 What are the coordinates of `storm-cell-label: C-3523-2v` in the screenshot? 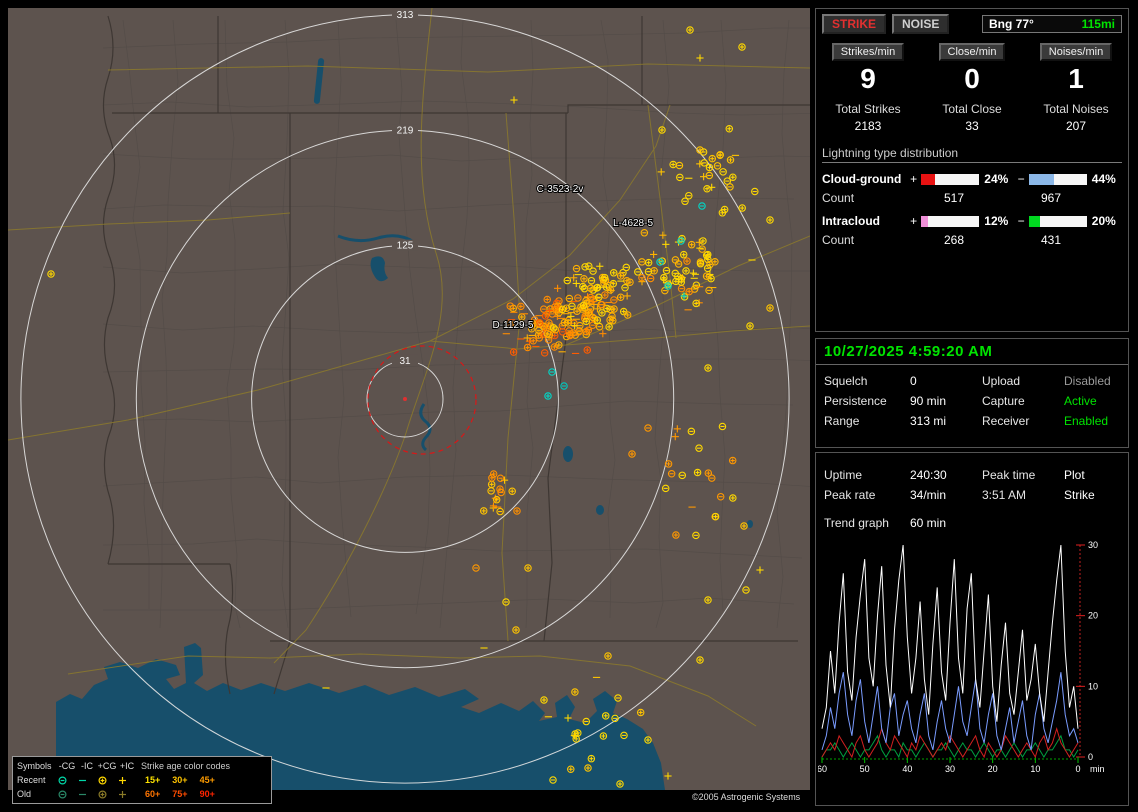 It's located at (560, 189).